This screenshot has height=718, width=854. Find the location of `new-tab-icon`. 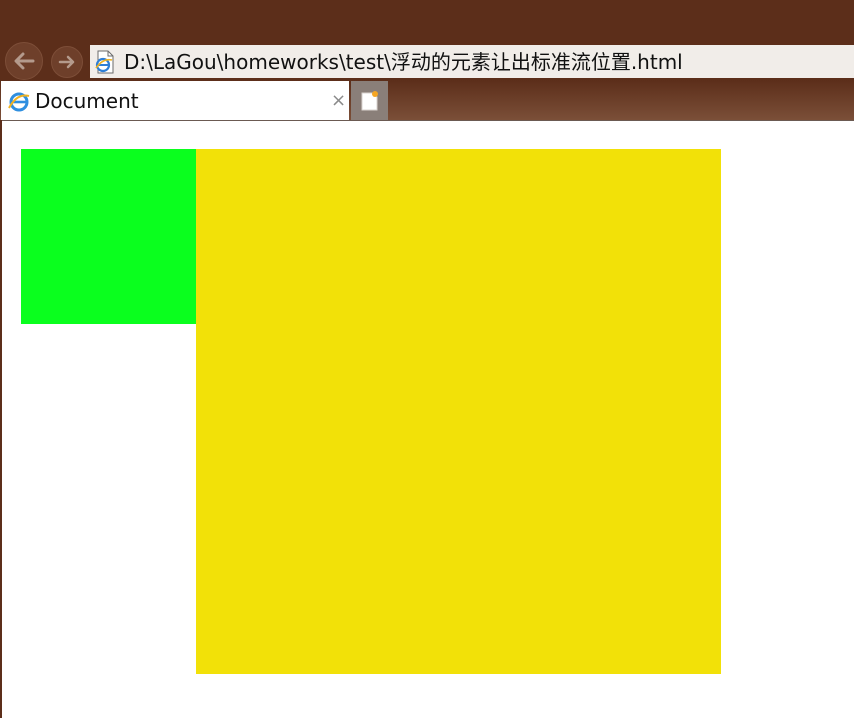

new-tab-icon is located at coordinates (369, 101).